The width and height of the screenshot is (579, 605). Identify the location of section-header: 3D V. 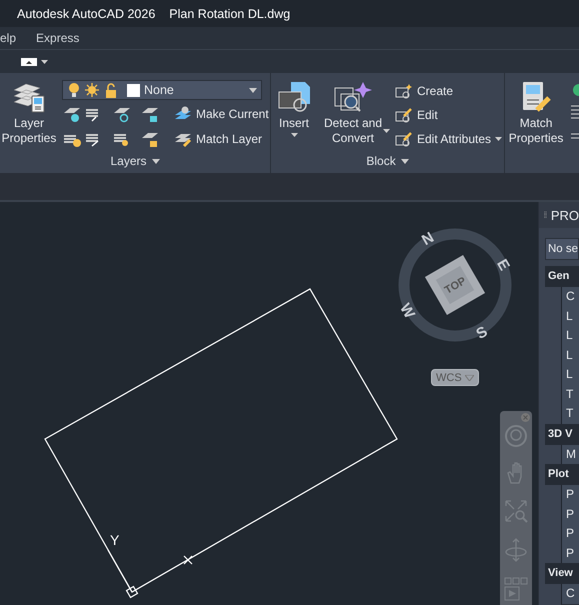
(562, 434).